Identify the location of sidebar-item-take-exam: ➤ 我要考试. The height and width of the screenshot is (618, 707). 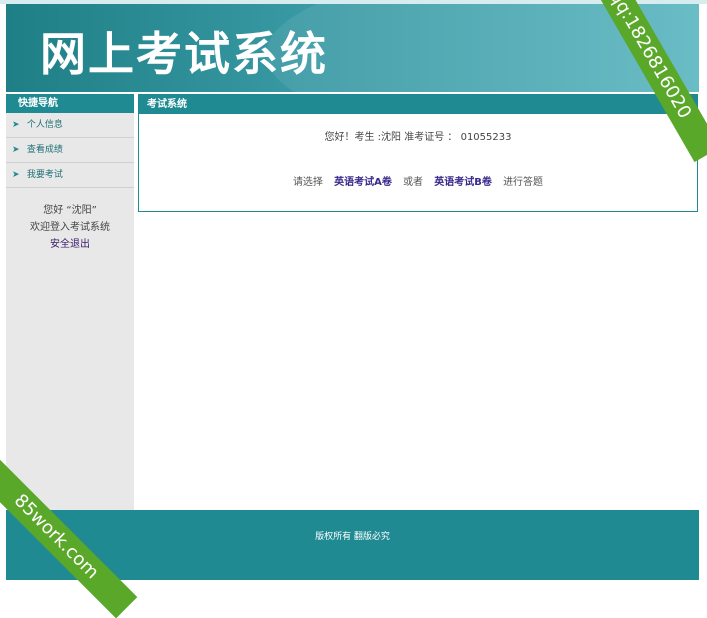
(70, 175).